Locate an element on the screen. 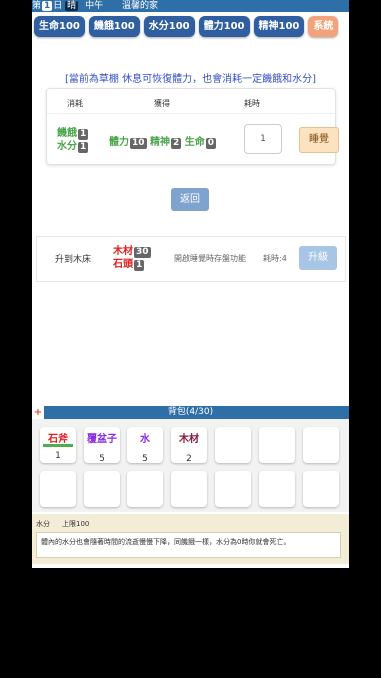 The image size is (381, 678). day-number: 1 is located at coordinates (47, 6).